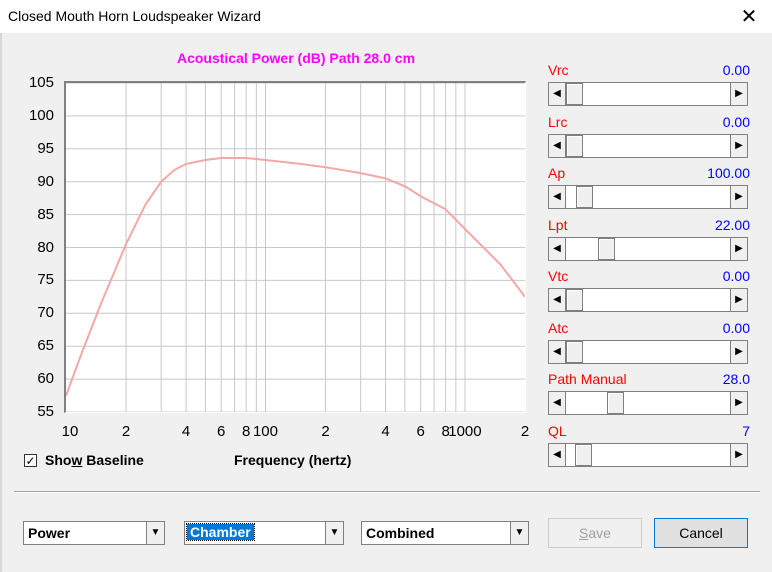 The width and height of the screenshot is (772, 572). I want to click on mode-select: Combined ▼, so click(445, 533).